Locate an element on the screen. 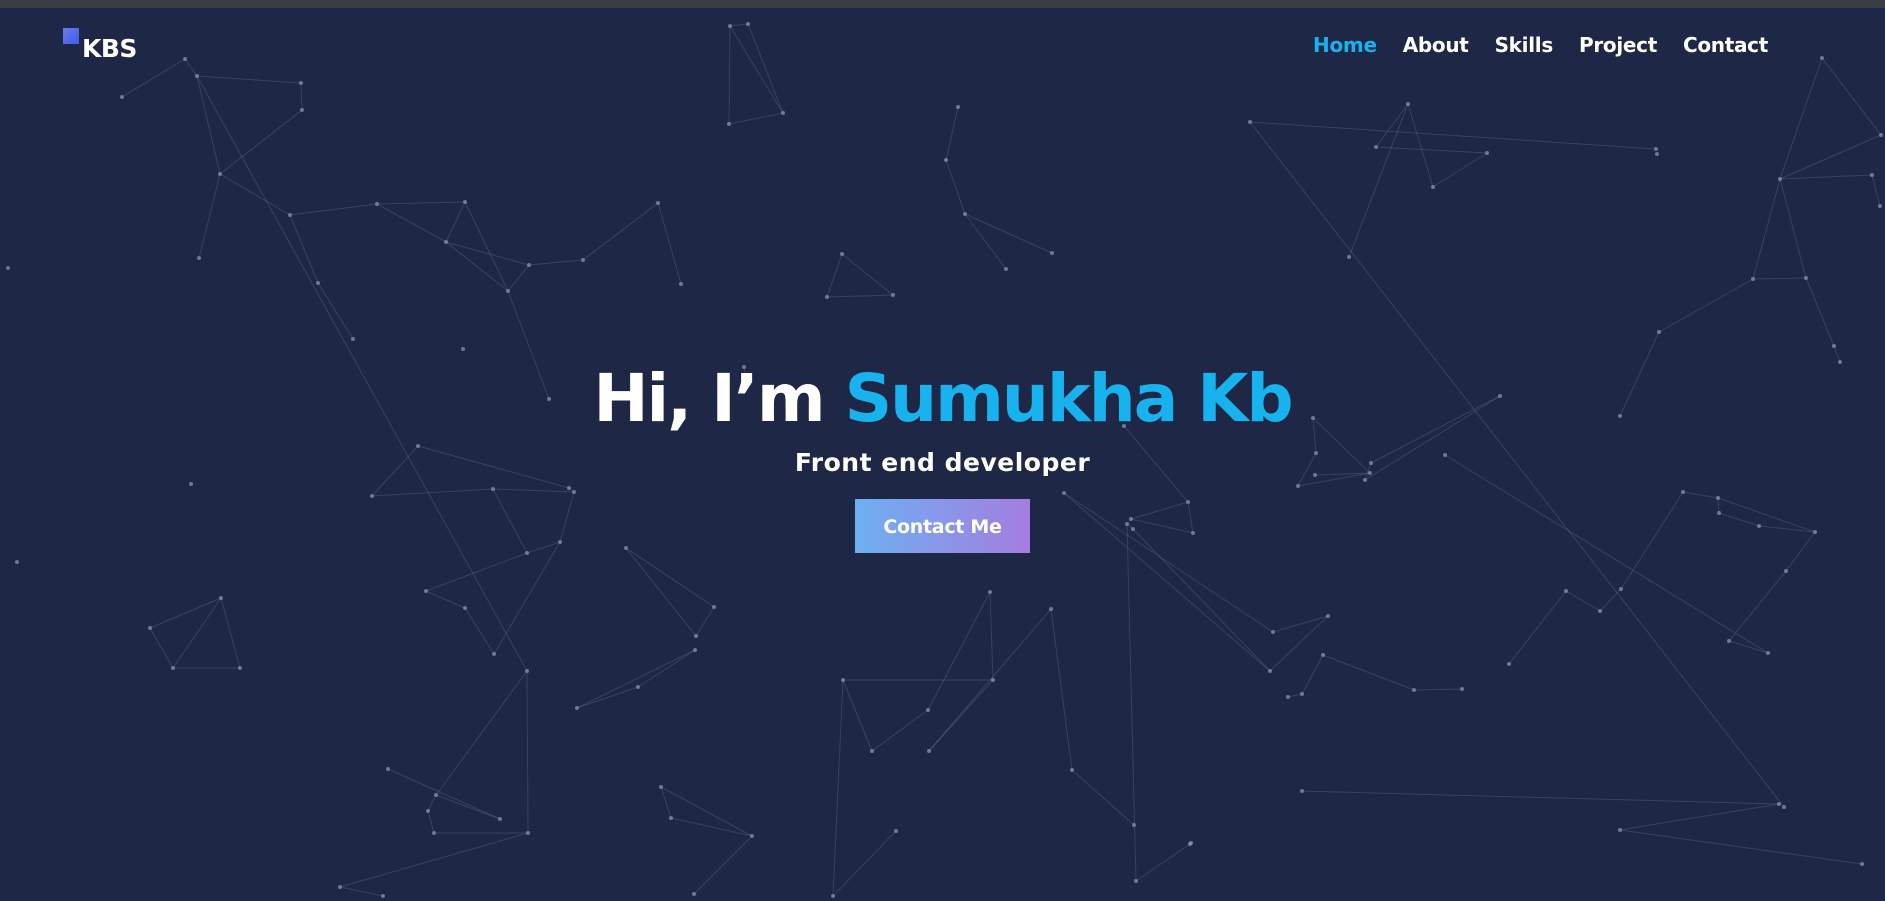 The width and height of the screenshot is (1885, 901). hero-subtitle: Front end developer is located at coordinates (942, 462).